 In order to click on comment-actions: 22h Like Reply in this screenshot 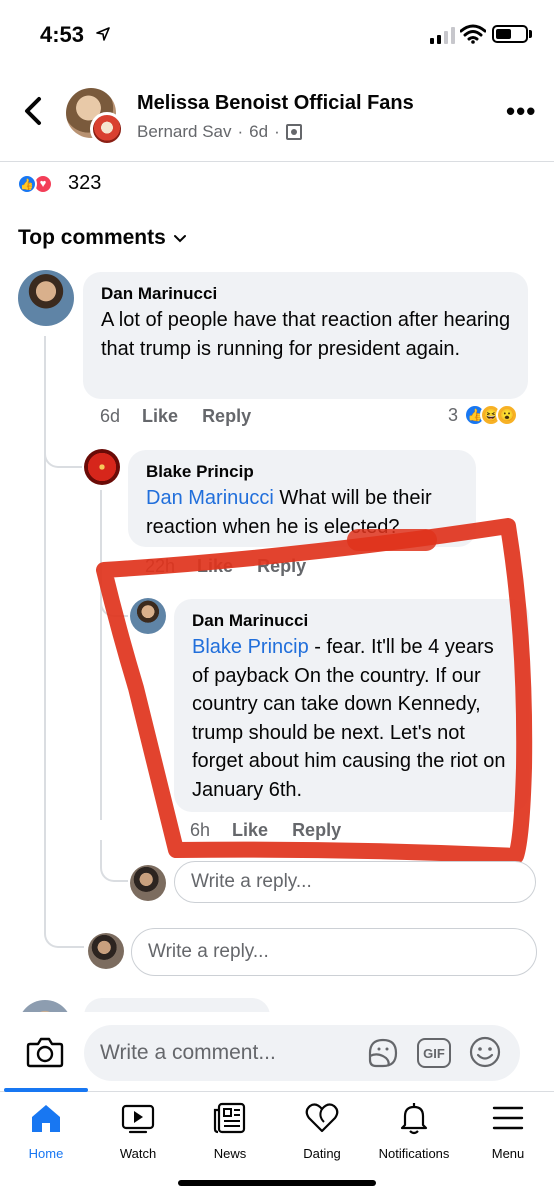, I will do `click(237, 566)`.